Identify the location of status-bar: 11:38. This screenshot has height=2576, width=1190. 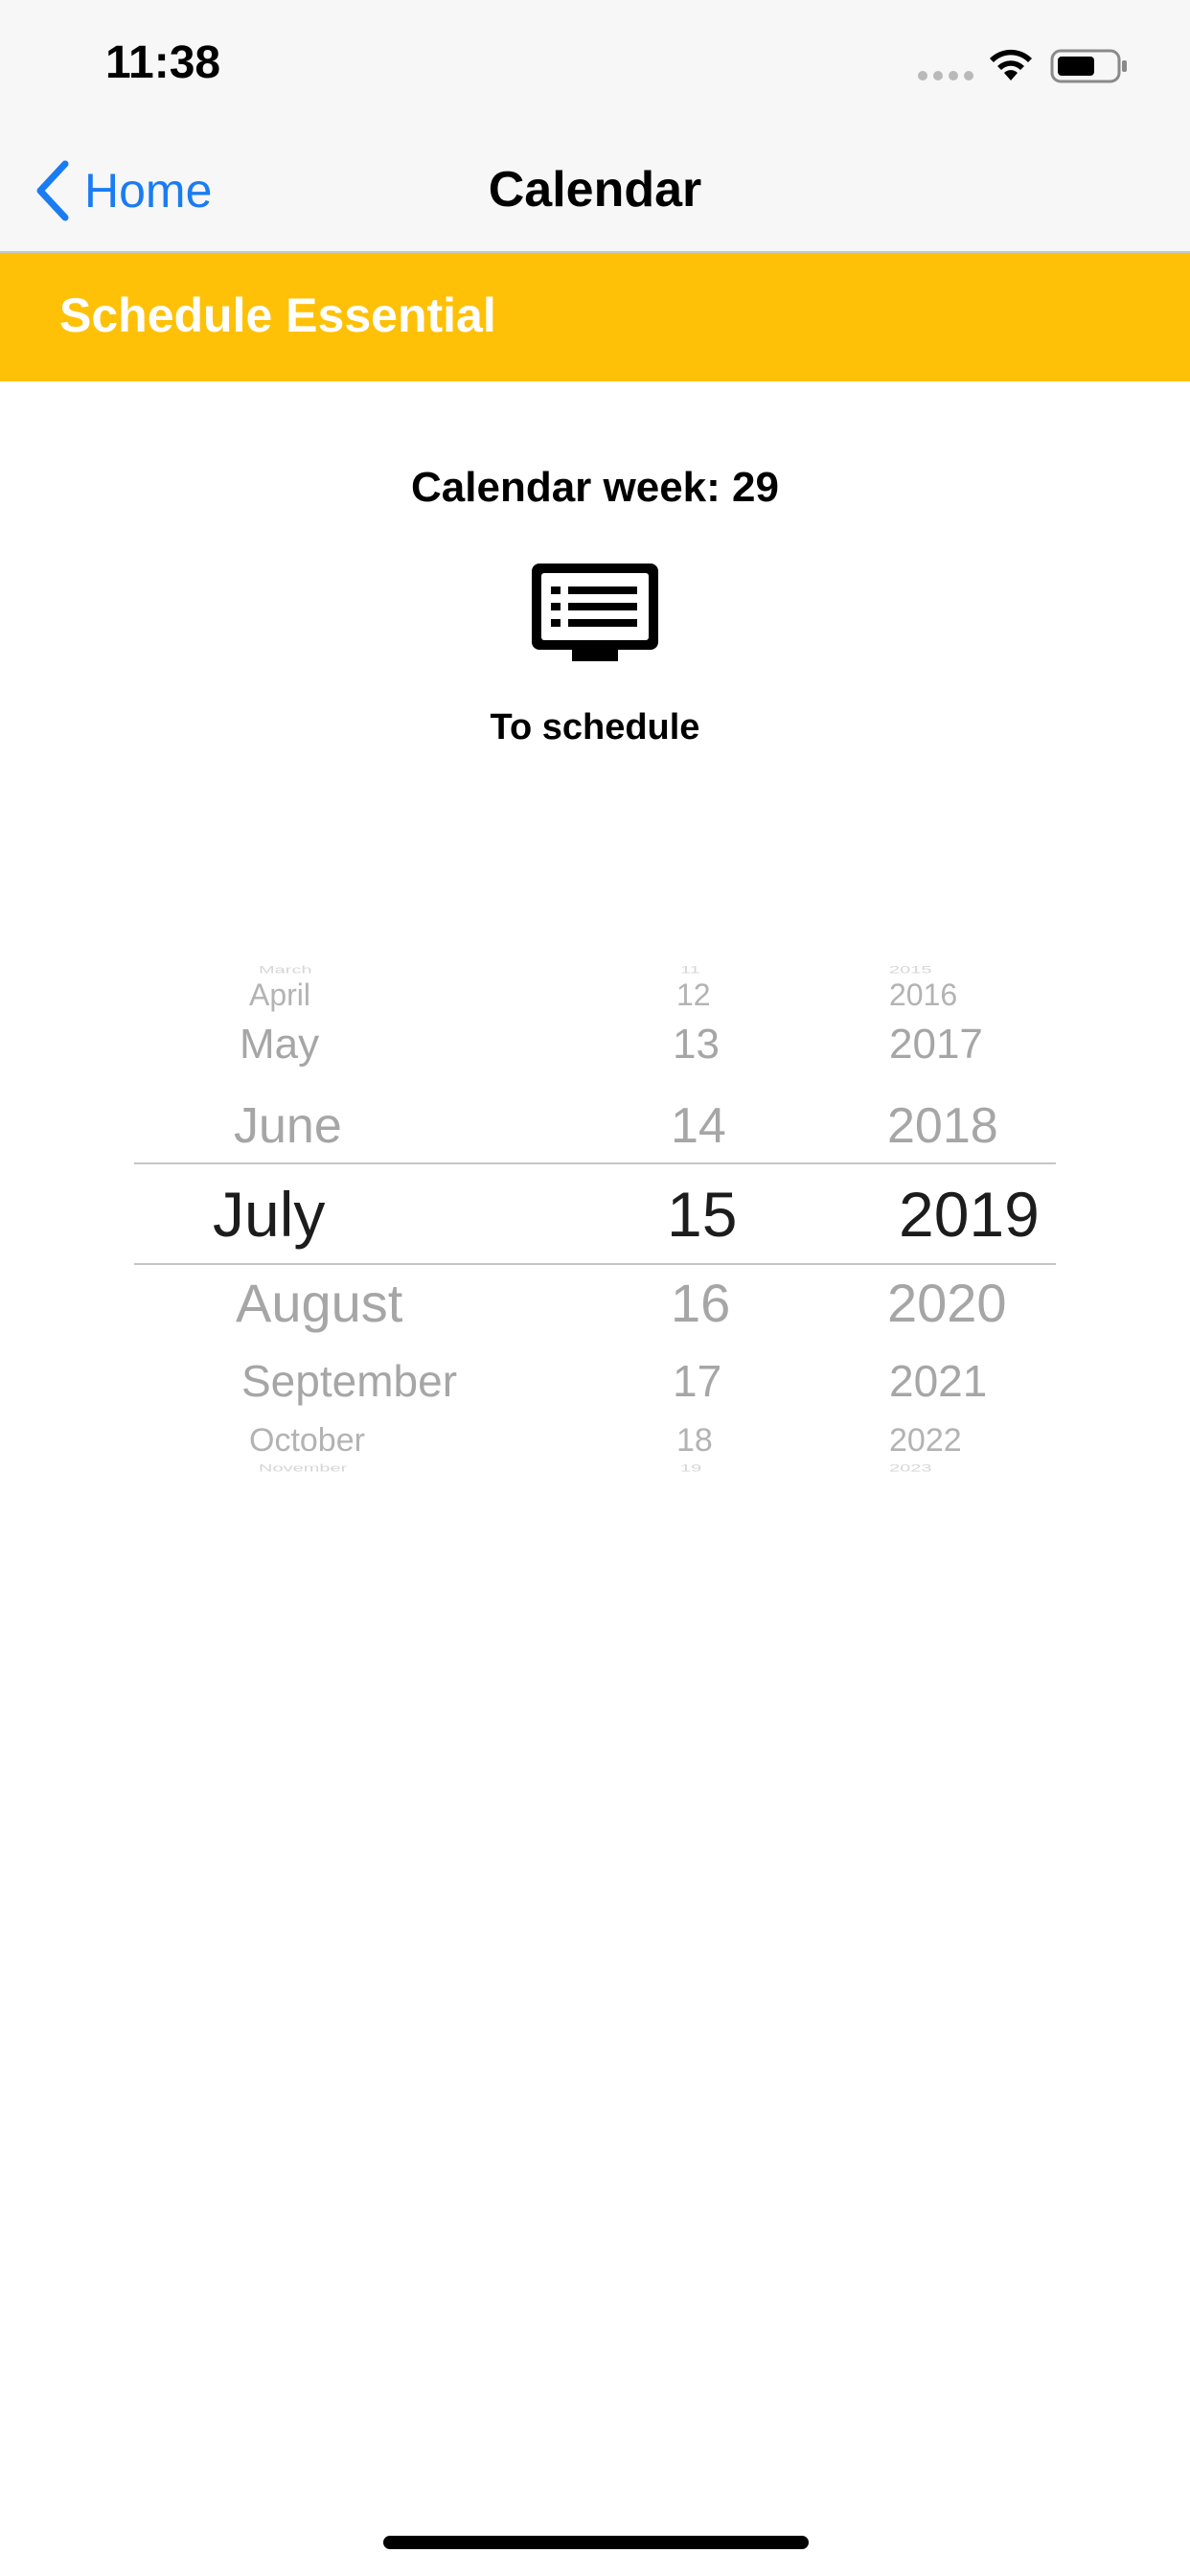
(595, 63).